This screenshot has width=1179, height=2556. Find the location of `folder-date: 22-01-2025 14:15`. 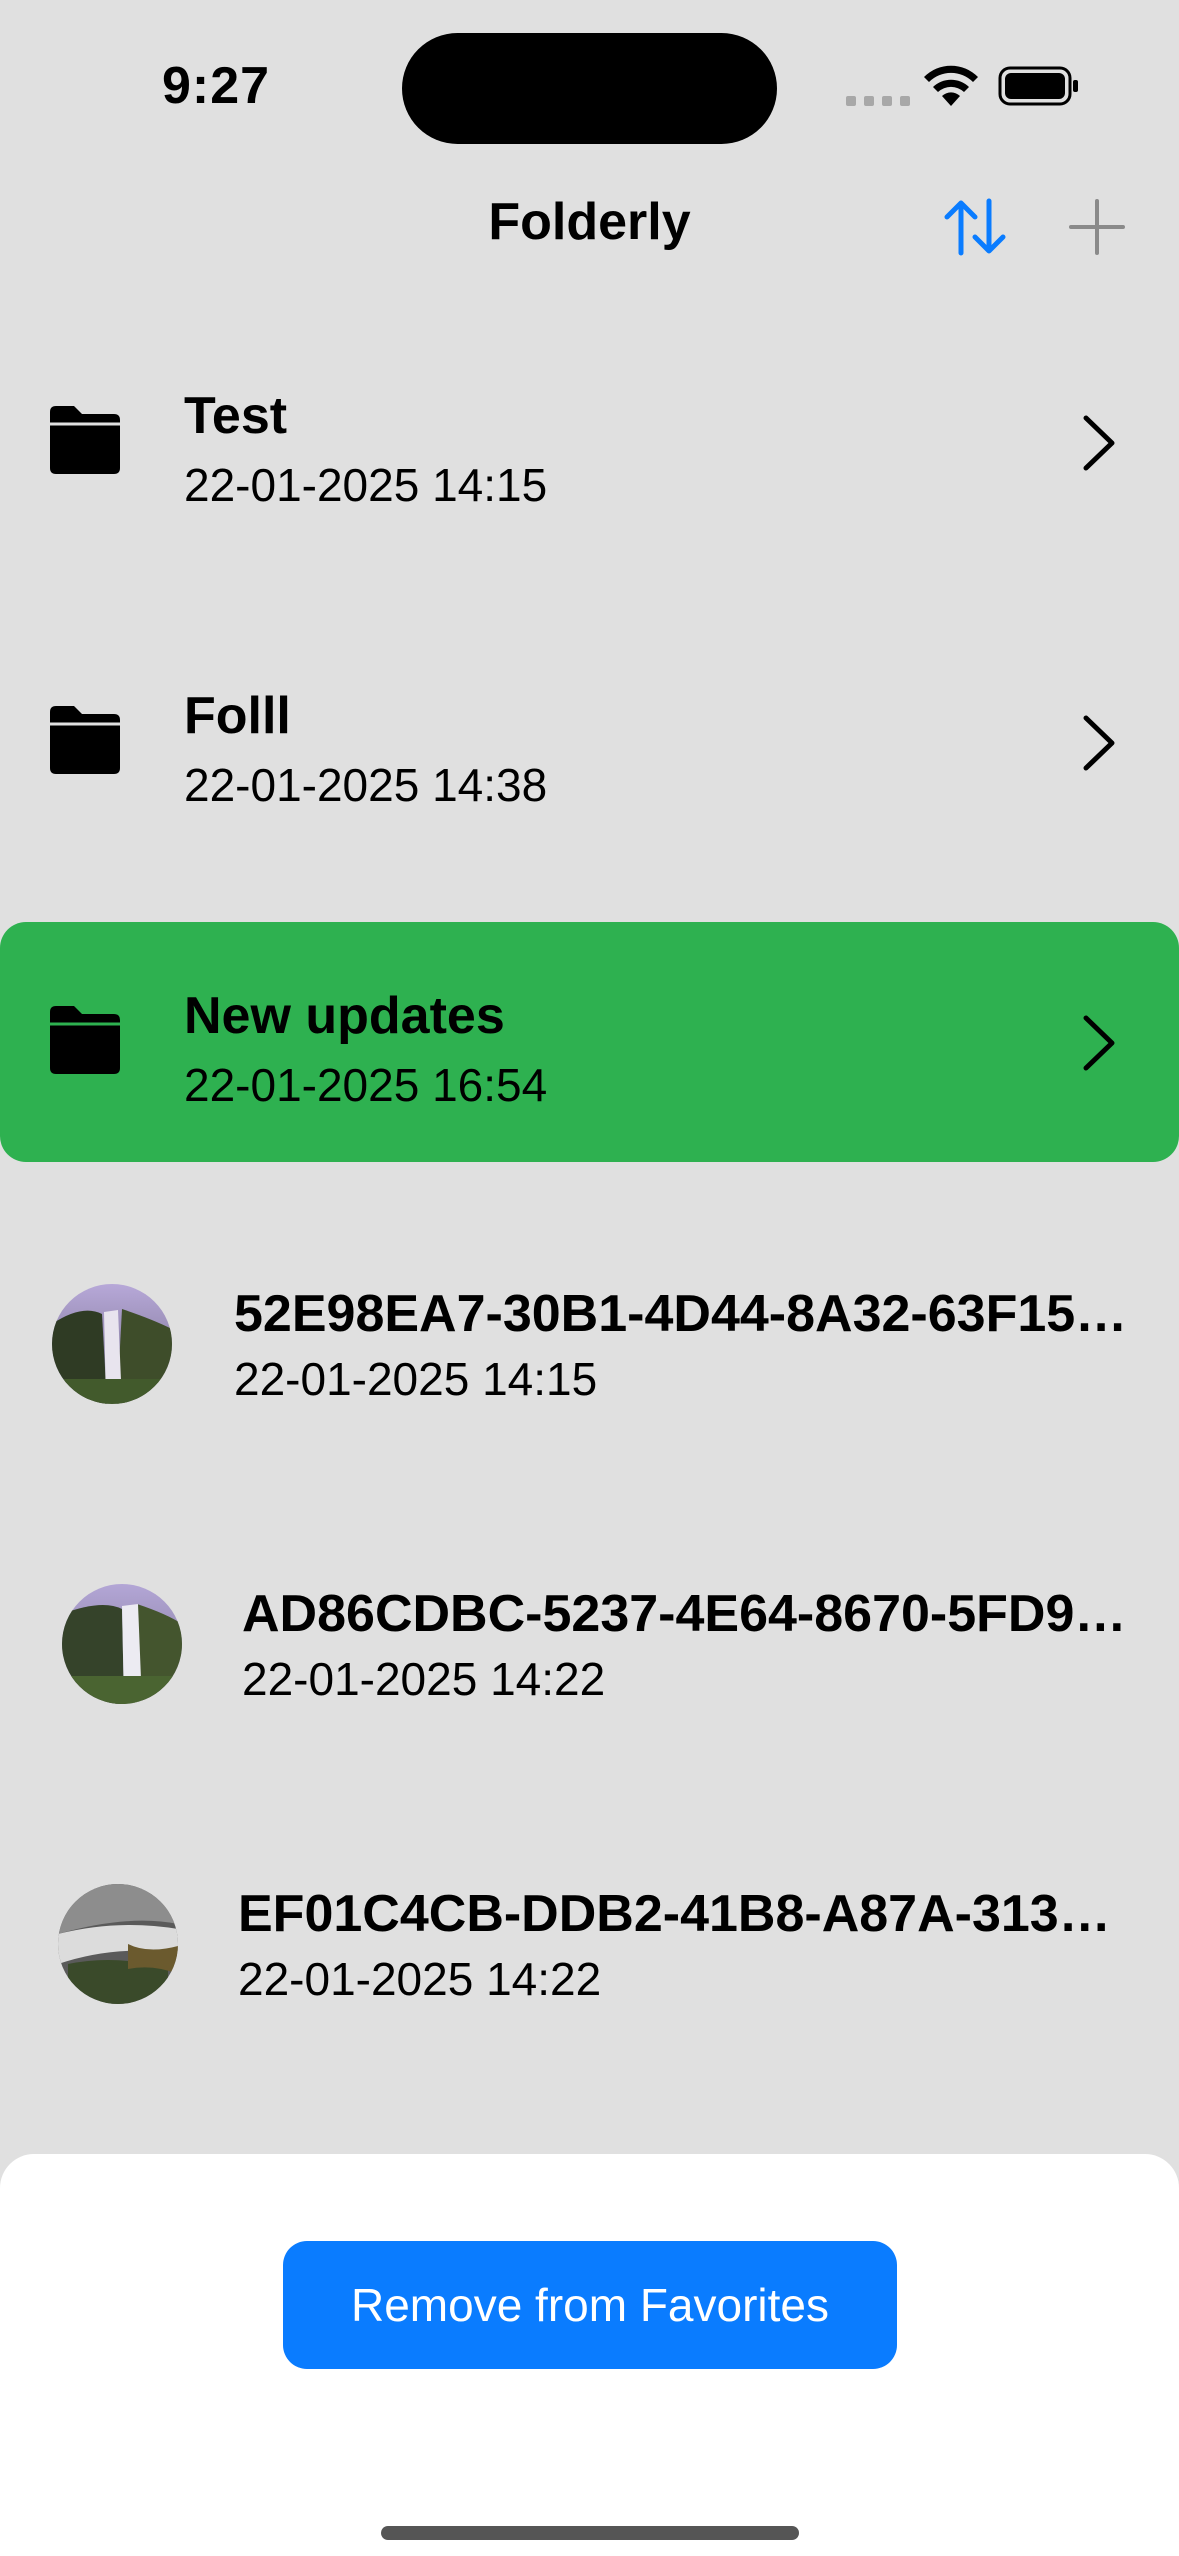

folder-date: 22-01-2025 14:15 is located at coordinates (366, 485).